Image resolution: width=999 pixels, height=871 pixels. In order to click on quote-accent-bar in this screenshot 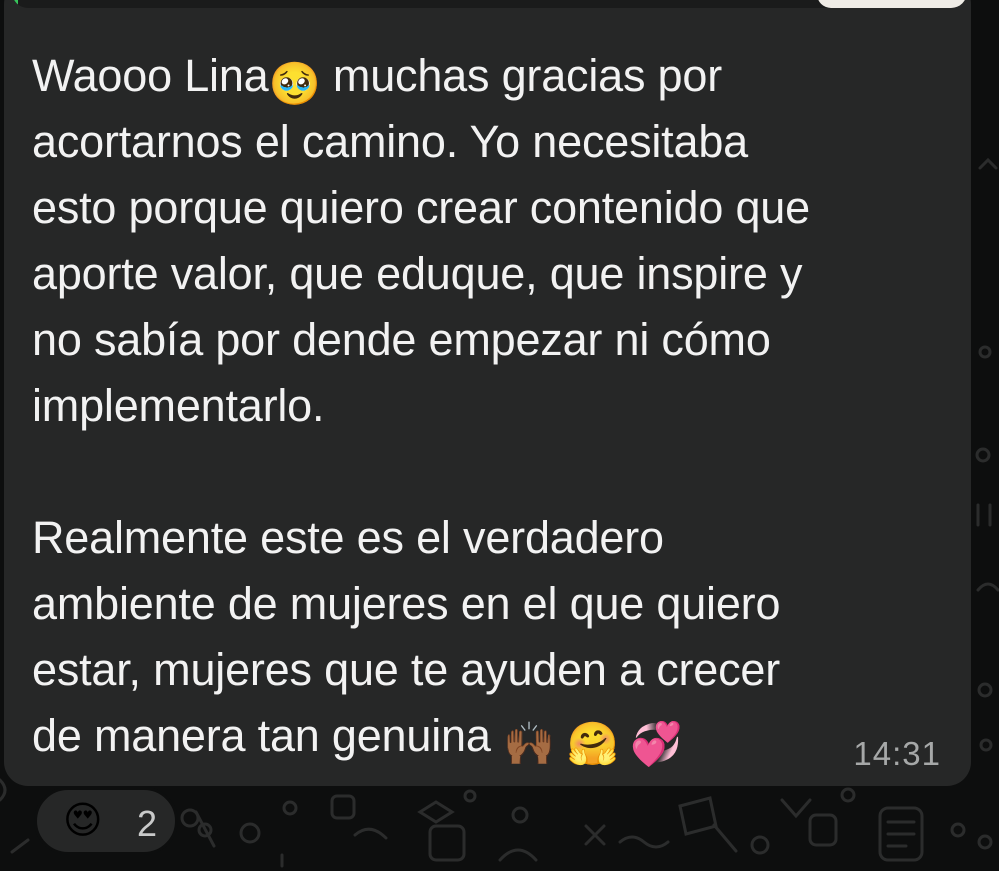, I will do `click(15, 4)`.